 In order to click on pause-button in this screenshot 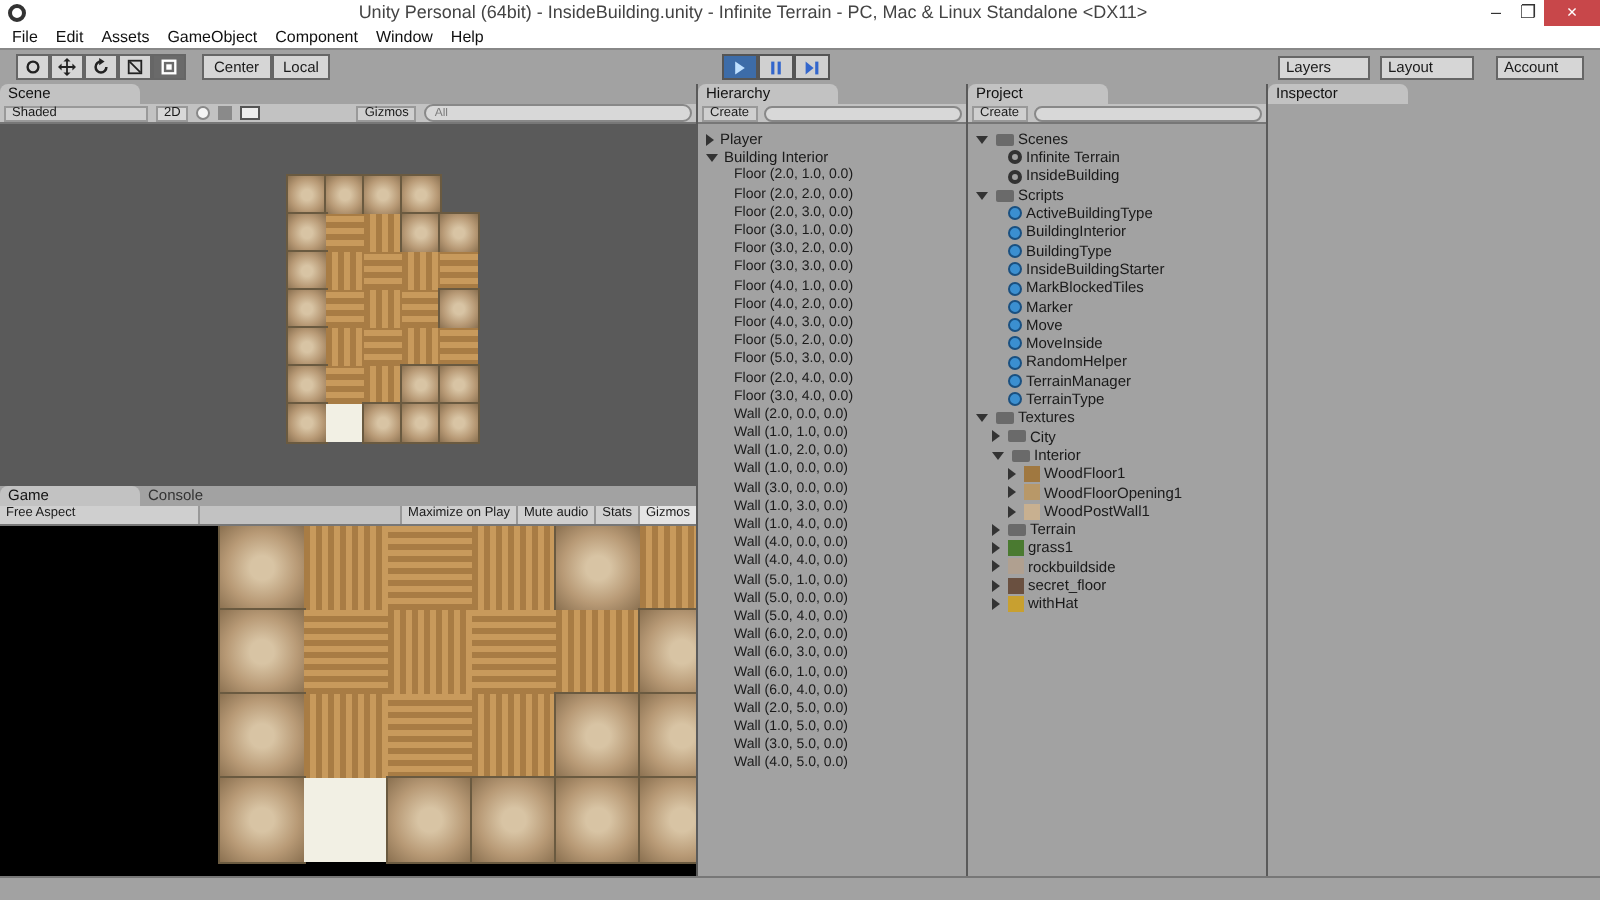, I will do `click(776, 67)`.